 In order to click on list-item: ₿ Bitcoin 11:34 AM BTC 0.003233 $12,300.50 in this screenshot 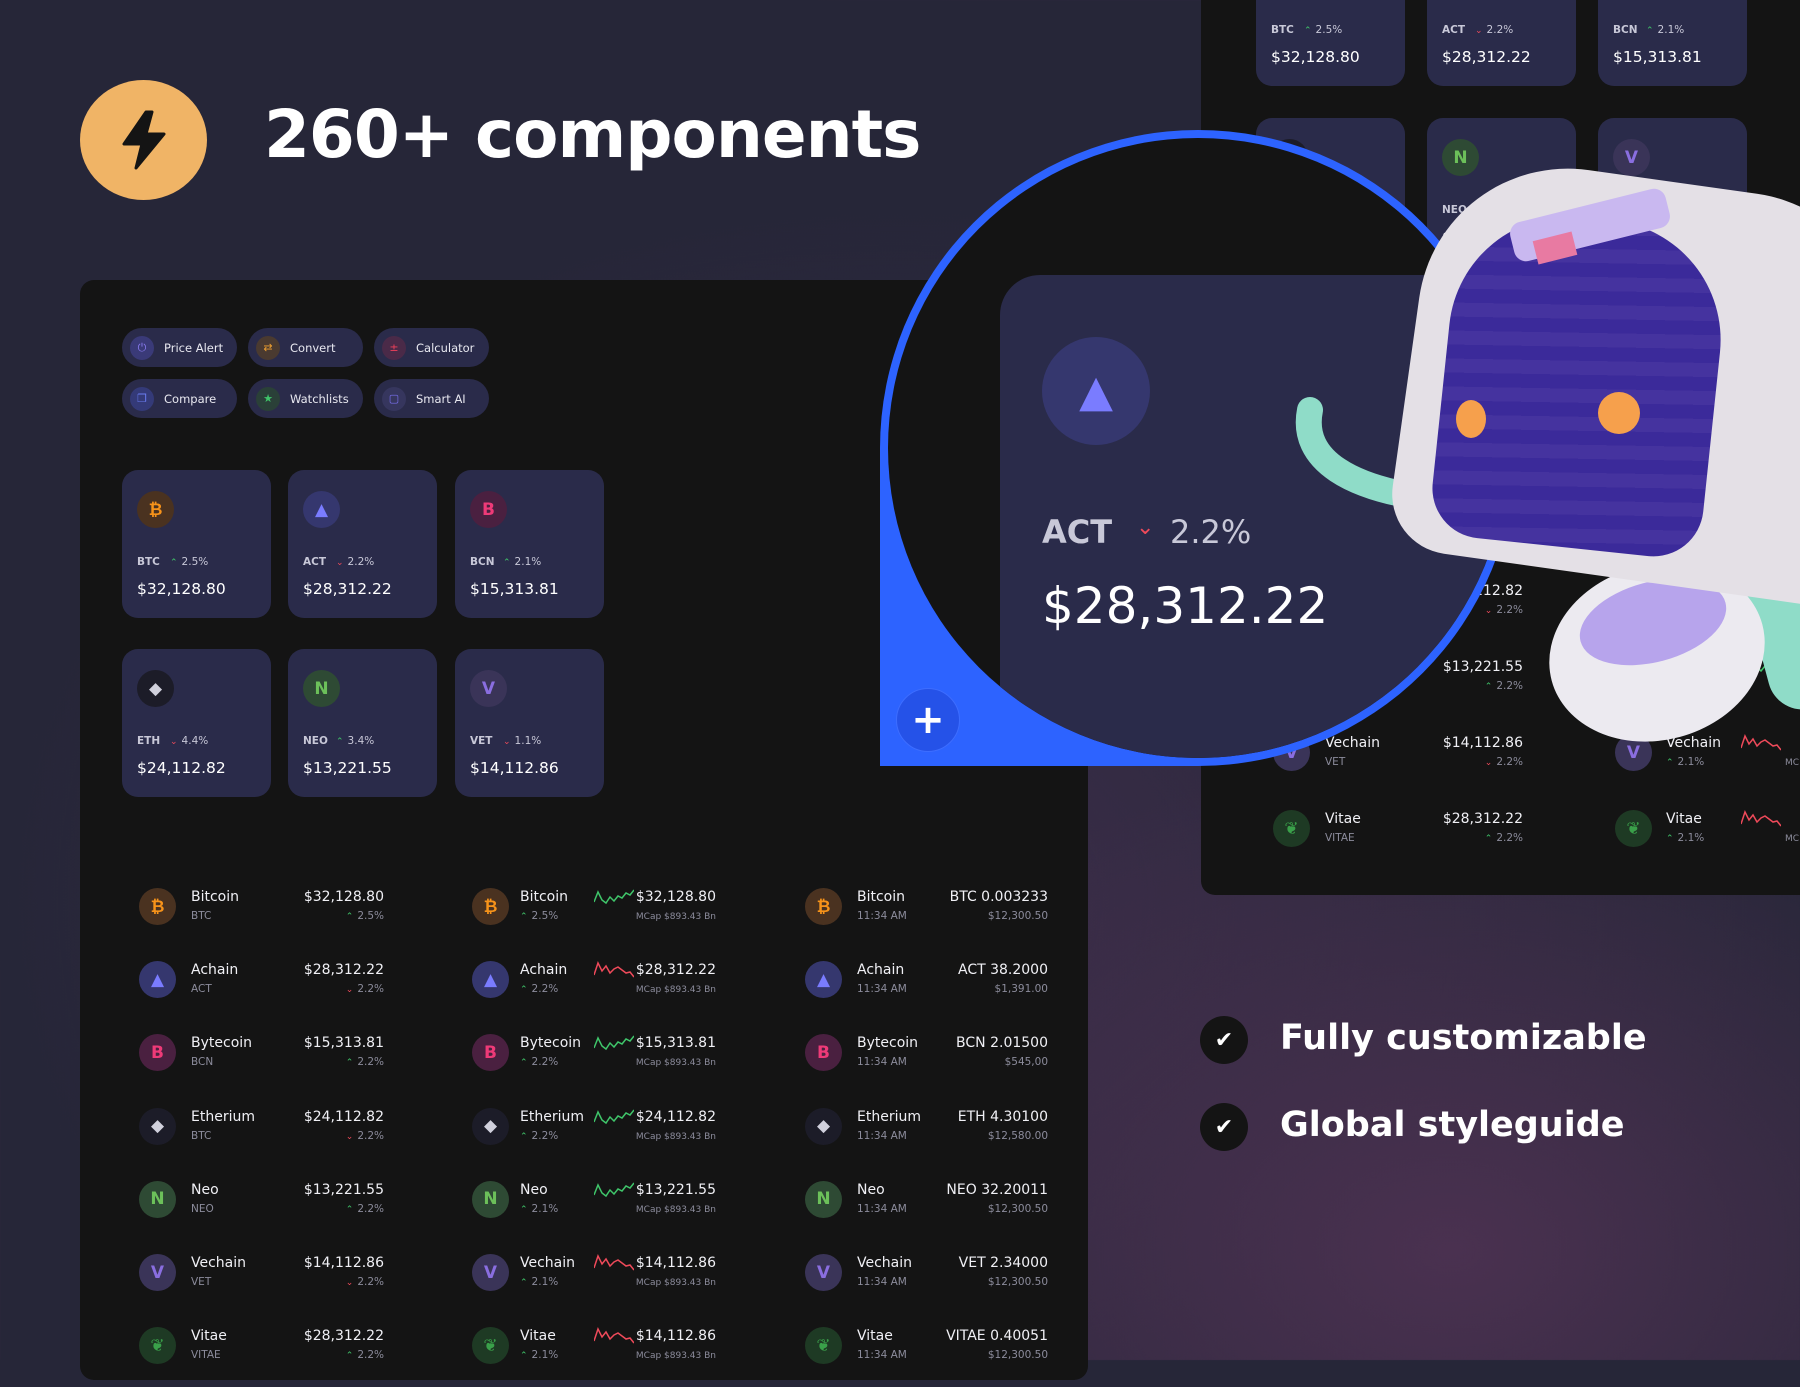, I will do `click(926, 918)`.